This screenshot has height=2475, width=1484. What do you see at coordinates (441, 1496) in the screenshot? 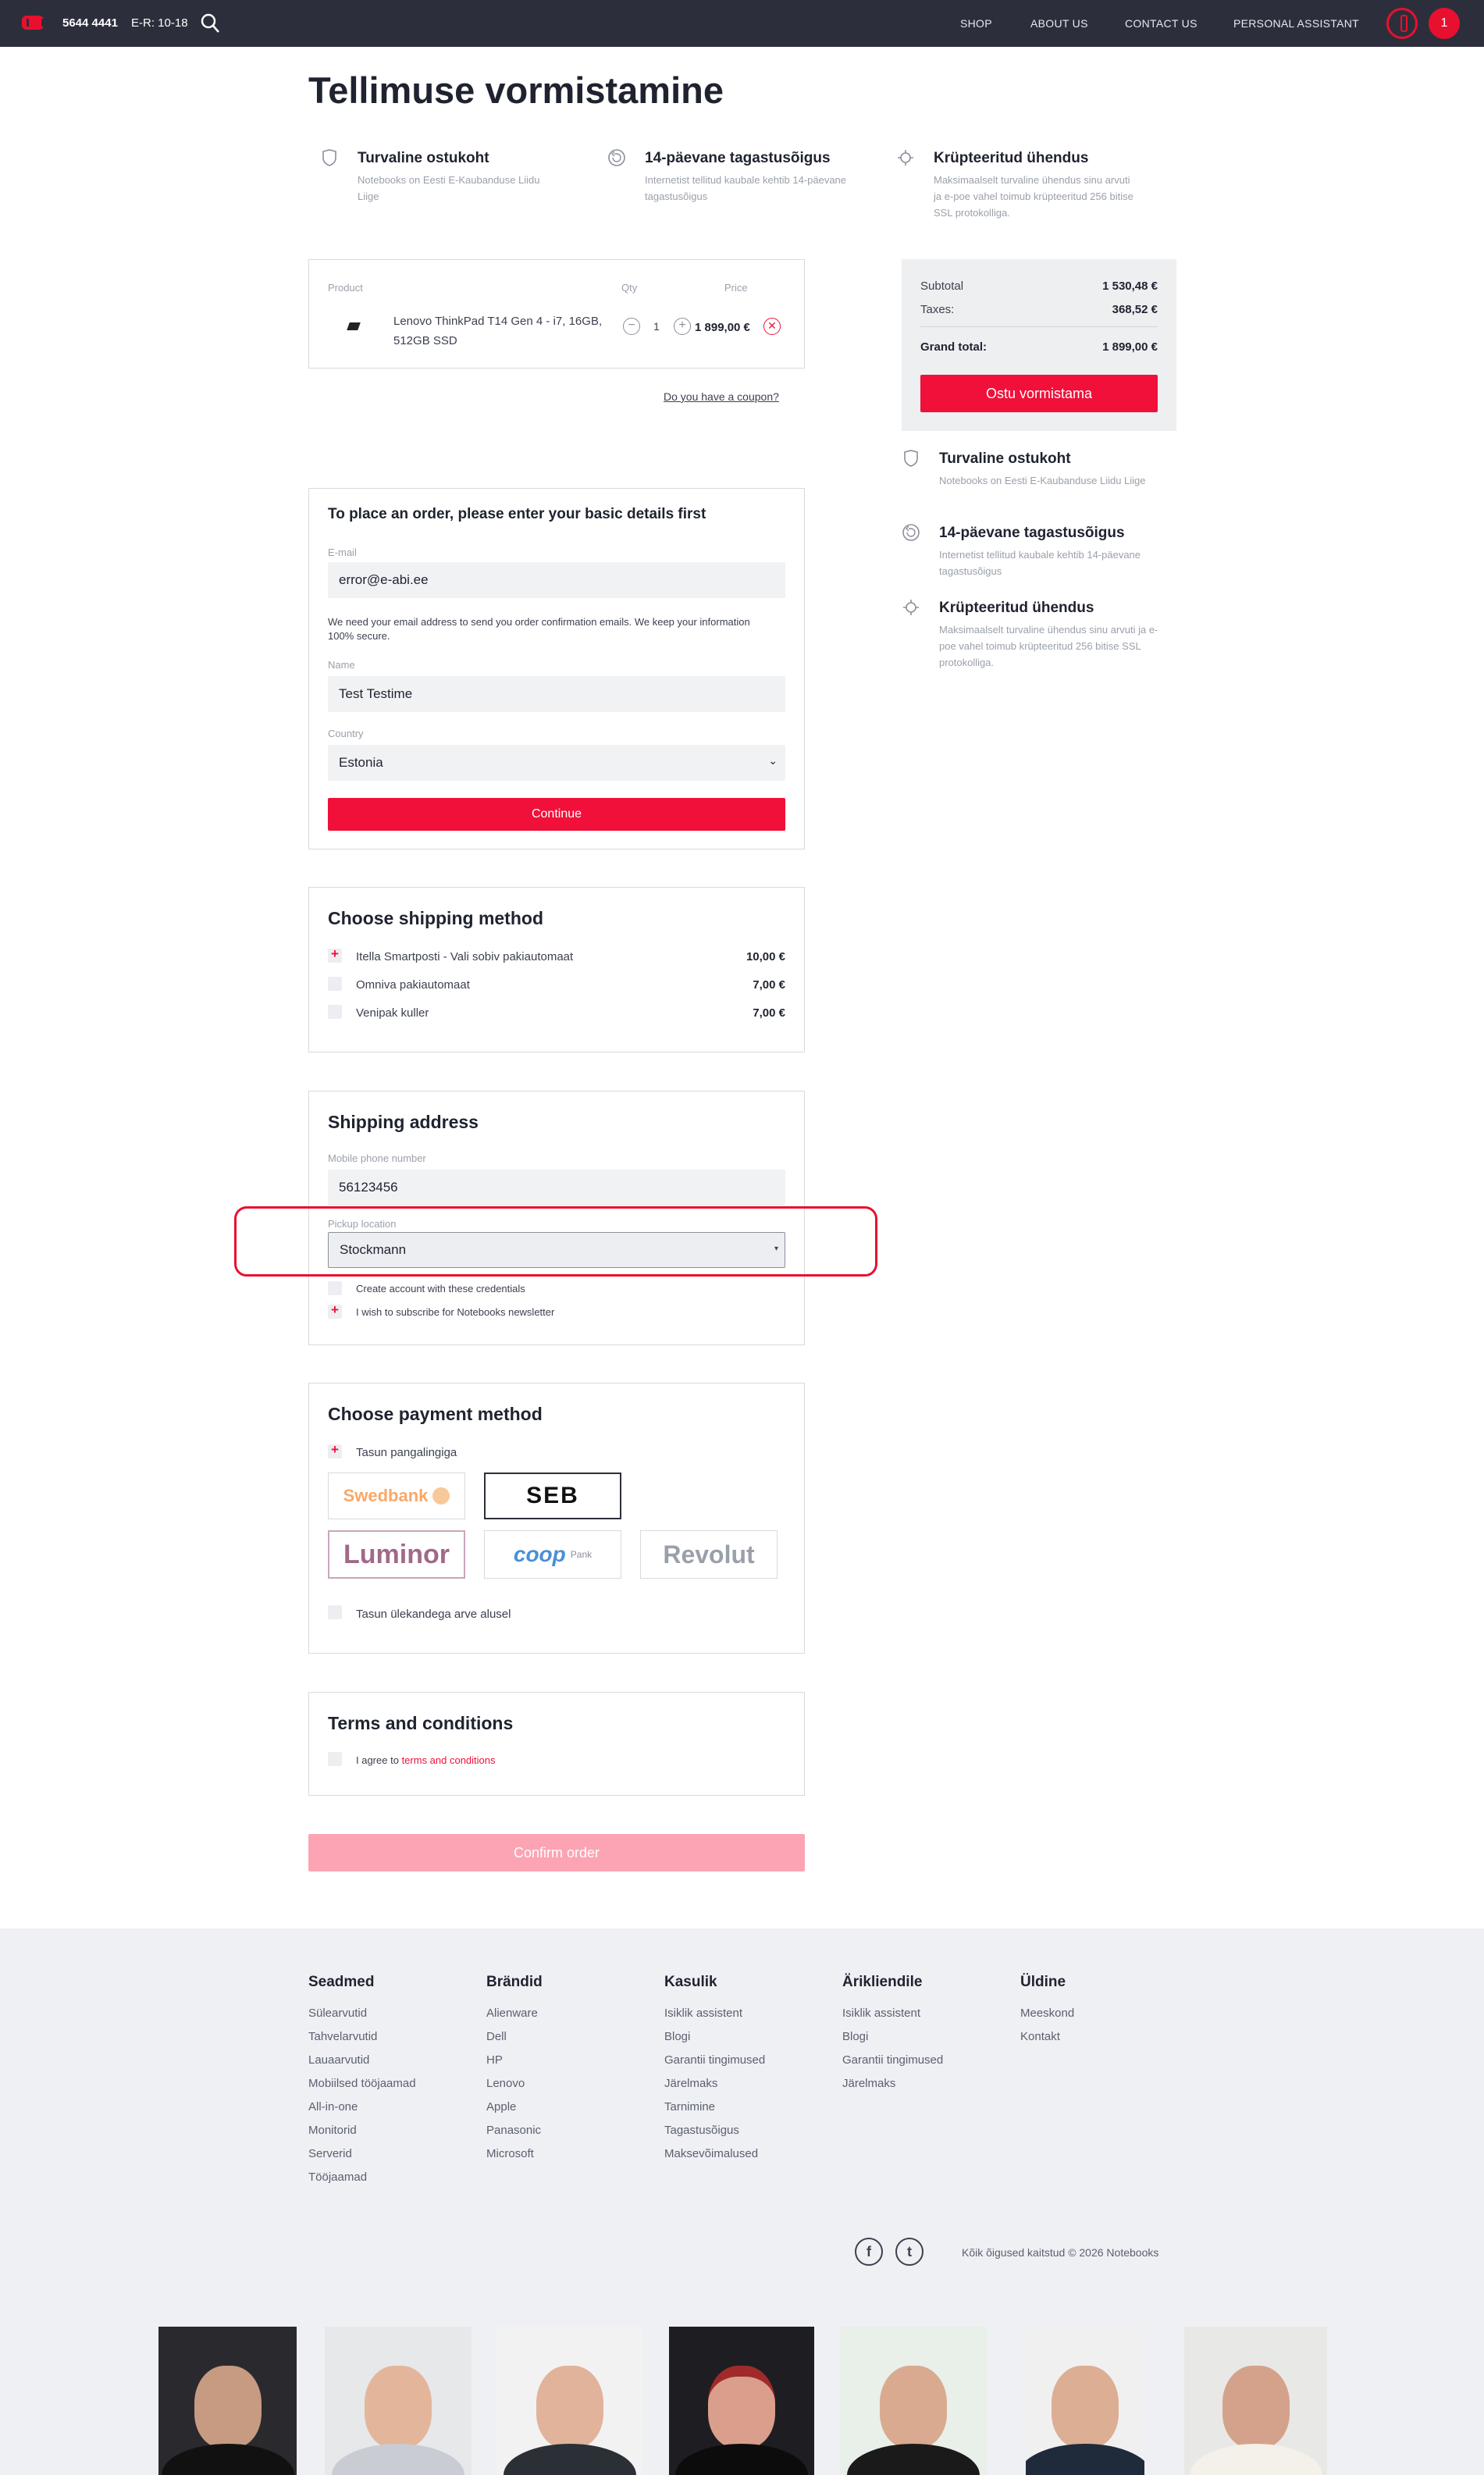
I see `swedbank-logo-icon` at bounding box center [441, 1496].